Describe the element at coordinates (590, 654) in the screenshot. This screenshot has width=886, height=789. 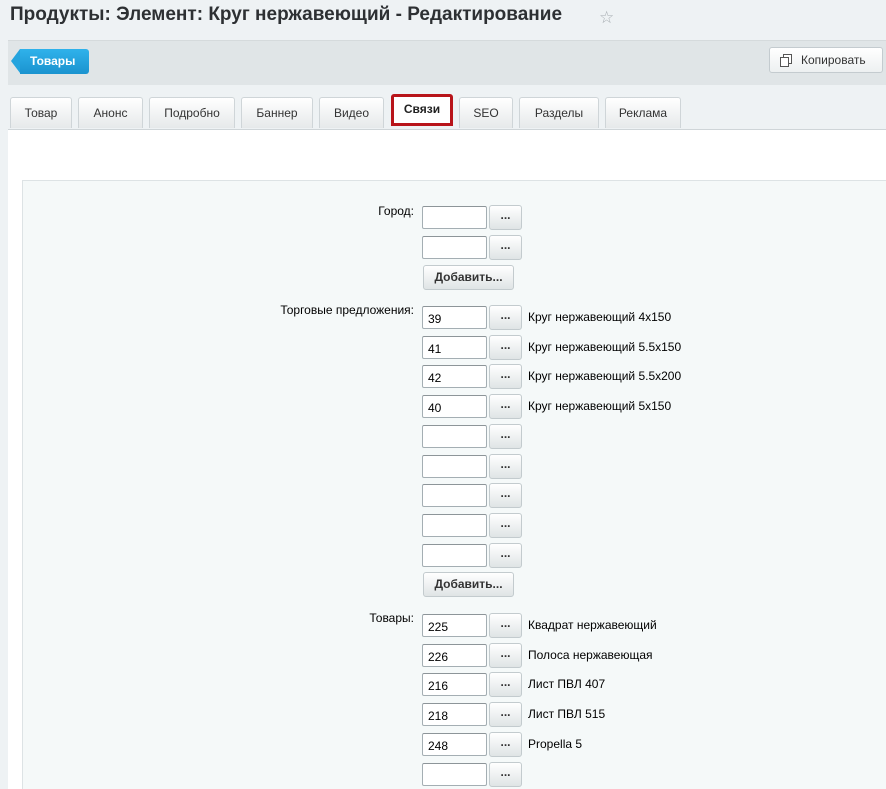
I see `product-row-element-name: Полоса нержавеющая` at that location.